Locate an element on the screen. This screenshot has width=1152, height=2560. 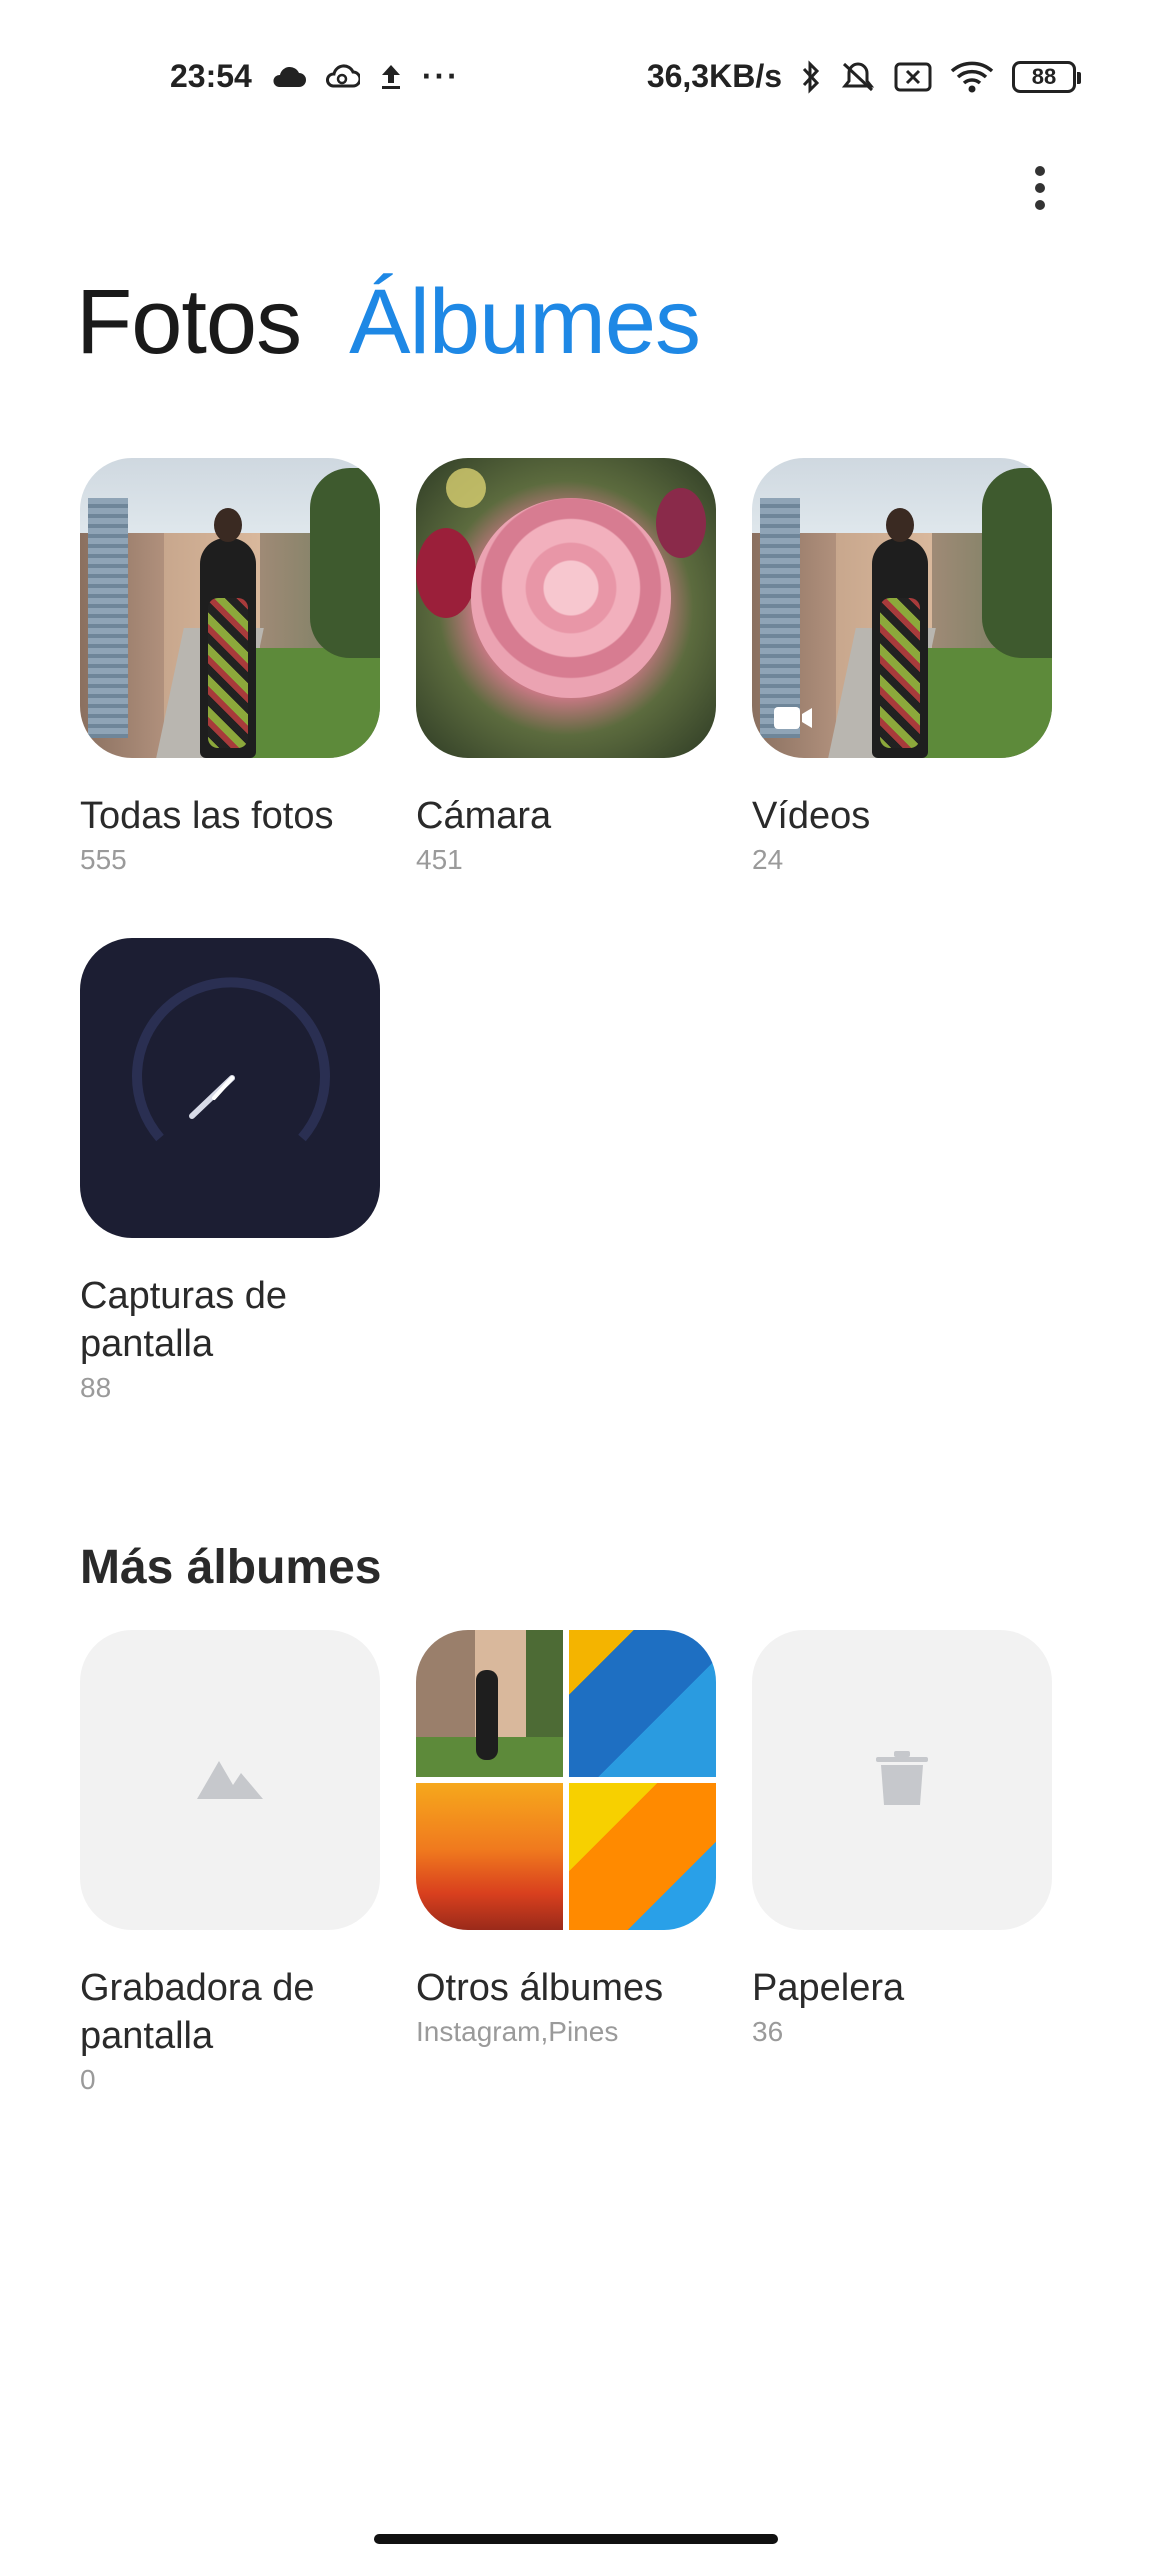
wifi-icon is located at coordinates (972, 77).